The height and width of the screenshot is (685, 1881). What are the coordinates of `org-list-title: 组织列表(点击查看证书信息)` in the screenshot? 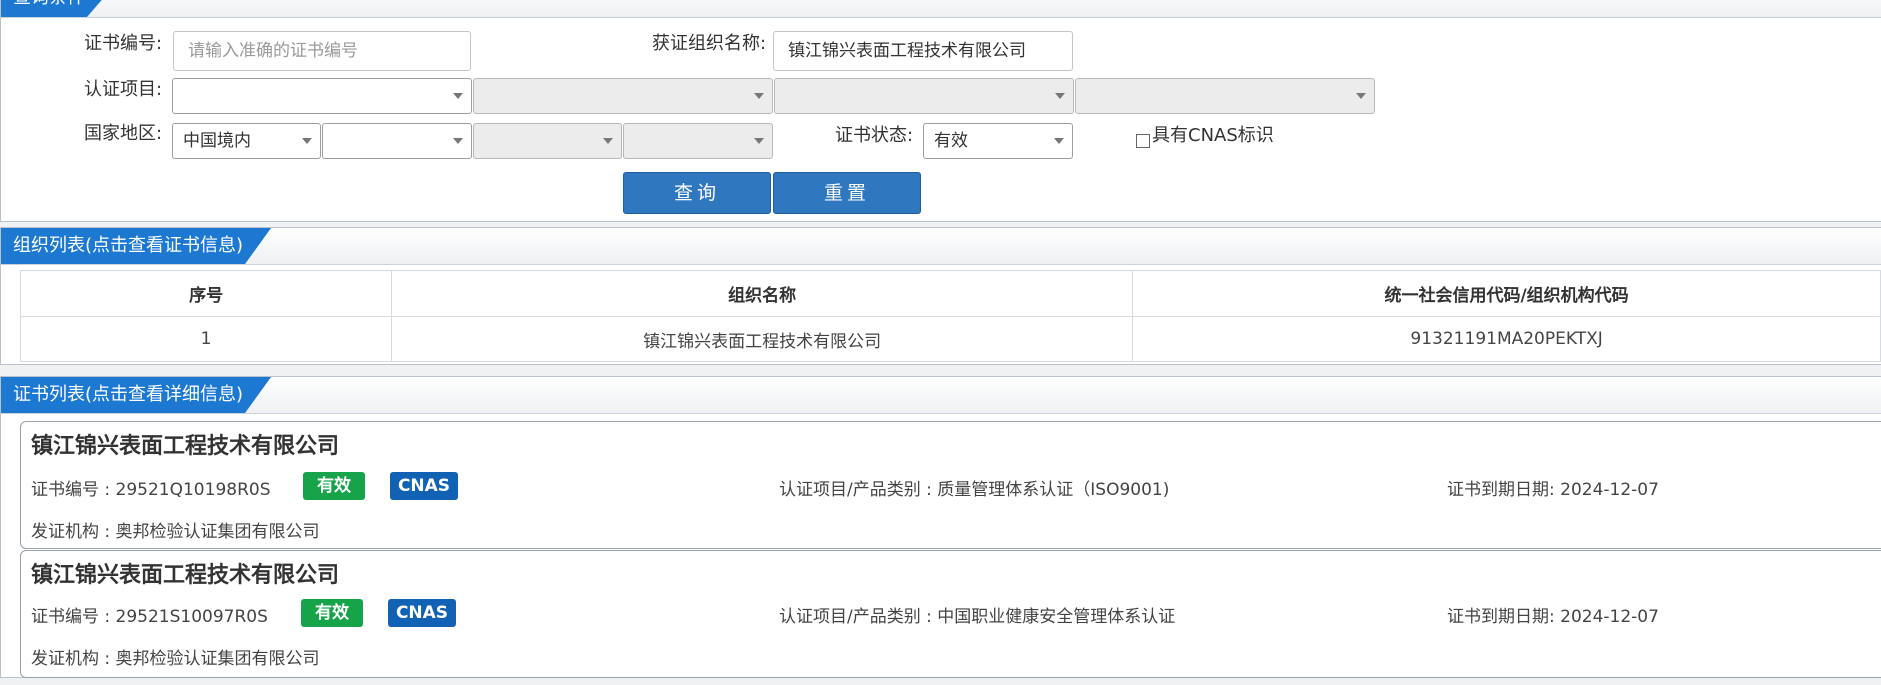 It's located at (136, 246).